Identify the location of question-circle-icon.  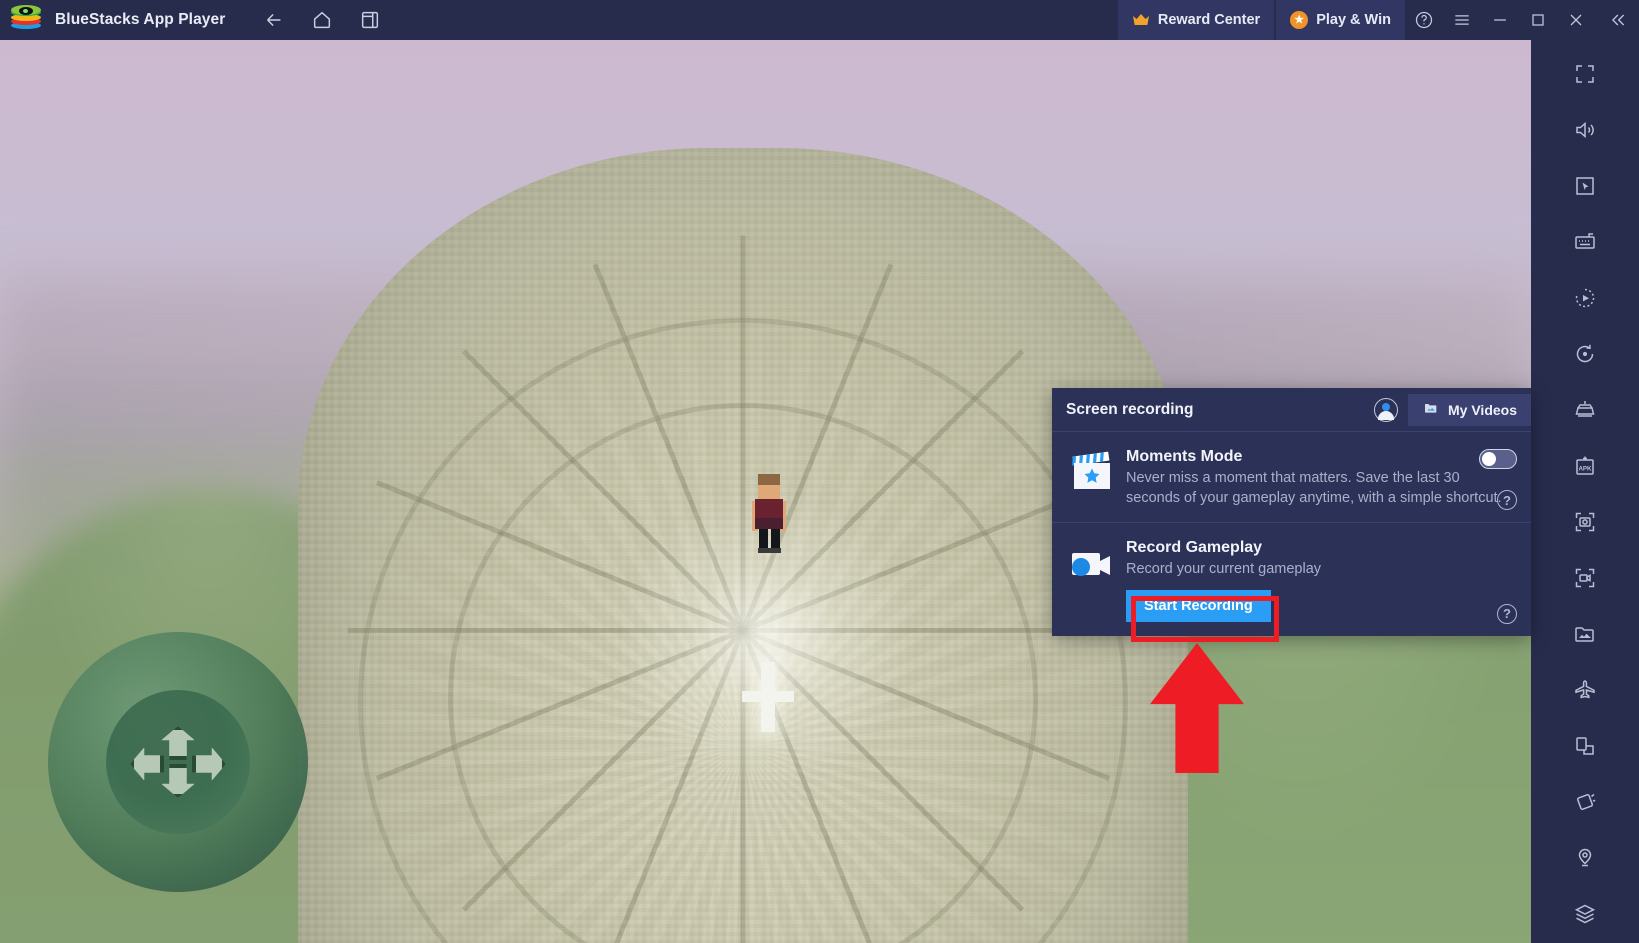
(1424, 20).